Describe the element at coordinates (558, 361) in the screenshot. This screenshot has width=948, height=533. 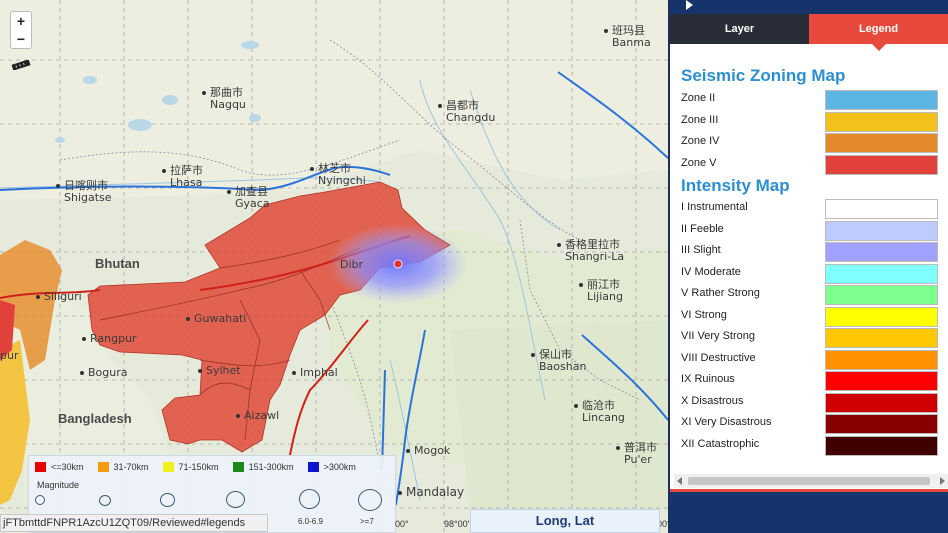
I see `place-baoshan: 保山市 Baoshan` at that location.